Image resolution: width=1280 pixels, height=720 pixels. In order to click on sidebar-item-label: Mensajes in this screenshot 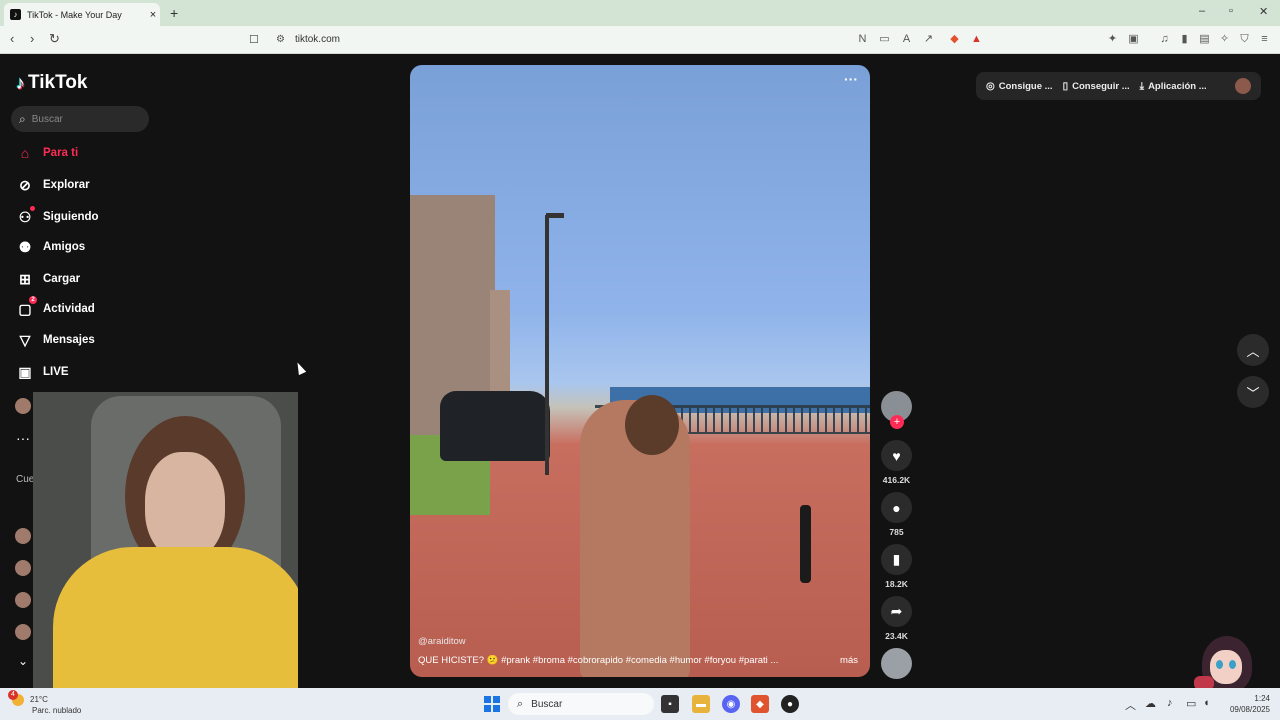, I will do `click(69, 340)`.